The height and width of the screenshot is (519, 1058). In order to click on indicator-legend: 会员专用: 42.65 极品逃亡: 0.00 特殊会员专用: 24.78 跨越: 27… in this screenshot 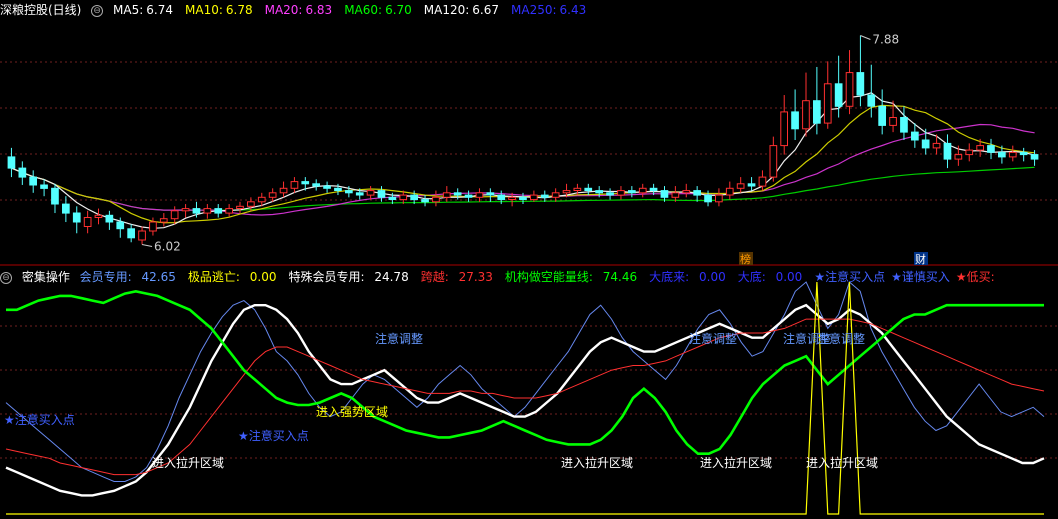, I will do `click(540, 277)`.